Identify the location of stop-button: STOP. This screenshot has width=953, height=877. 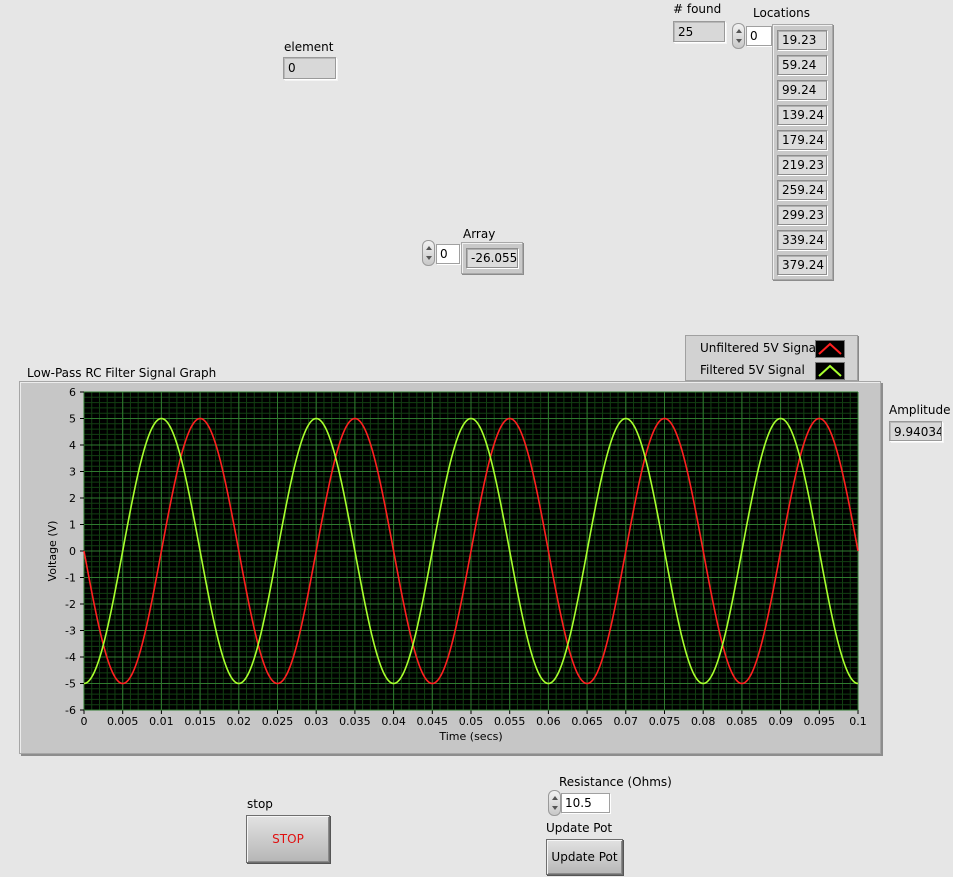
(288, 839).